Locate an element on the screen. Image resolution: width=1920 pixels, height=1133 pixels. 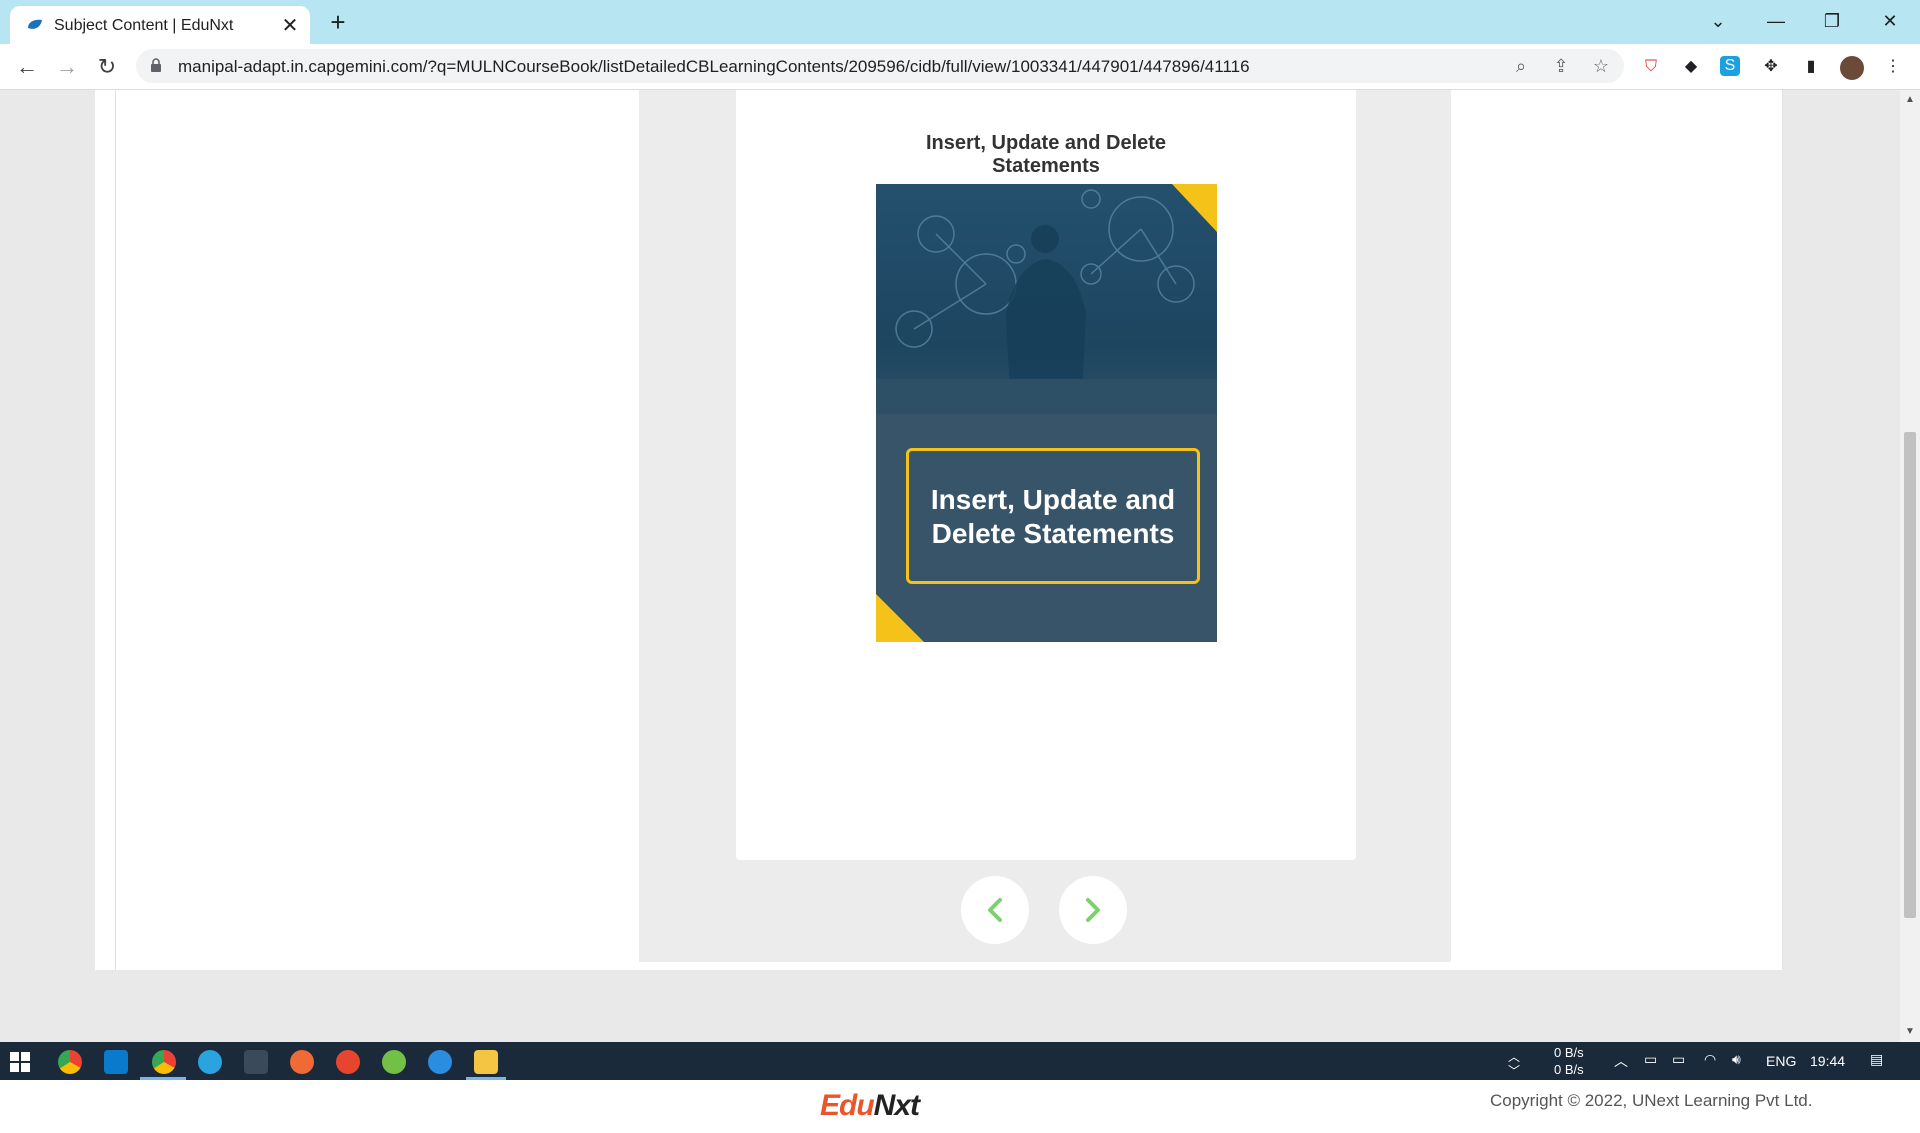
share-icon: ⇪ is located at coordinates (1561, 66).